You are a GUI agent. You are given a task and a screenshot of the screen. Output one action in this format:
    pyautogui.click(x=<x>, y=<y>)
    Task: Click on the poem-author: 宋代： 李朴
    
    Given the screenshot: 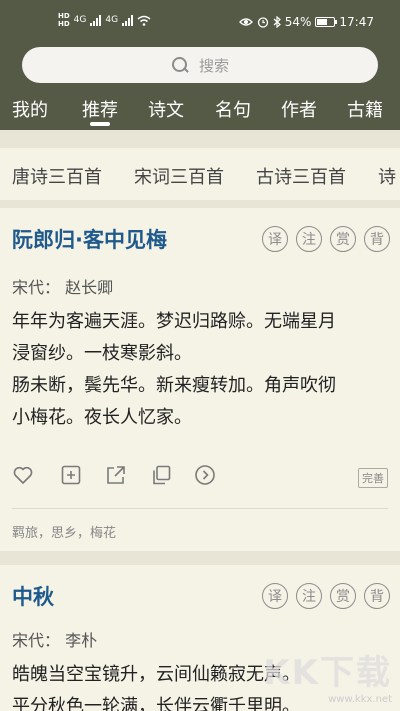 What is the action you would take?
    pyautogui.click(x=54, y=639)
    